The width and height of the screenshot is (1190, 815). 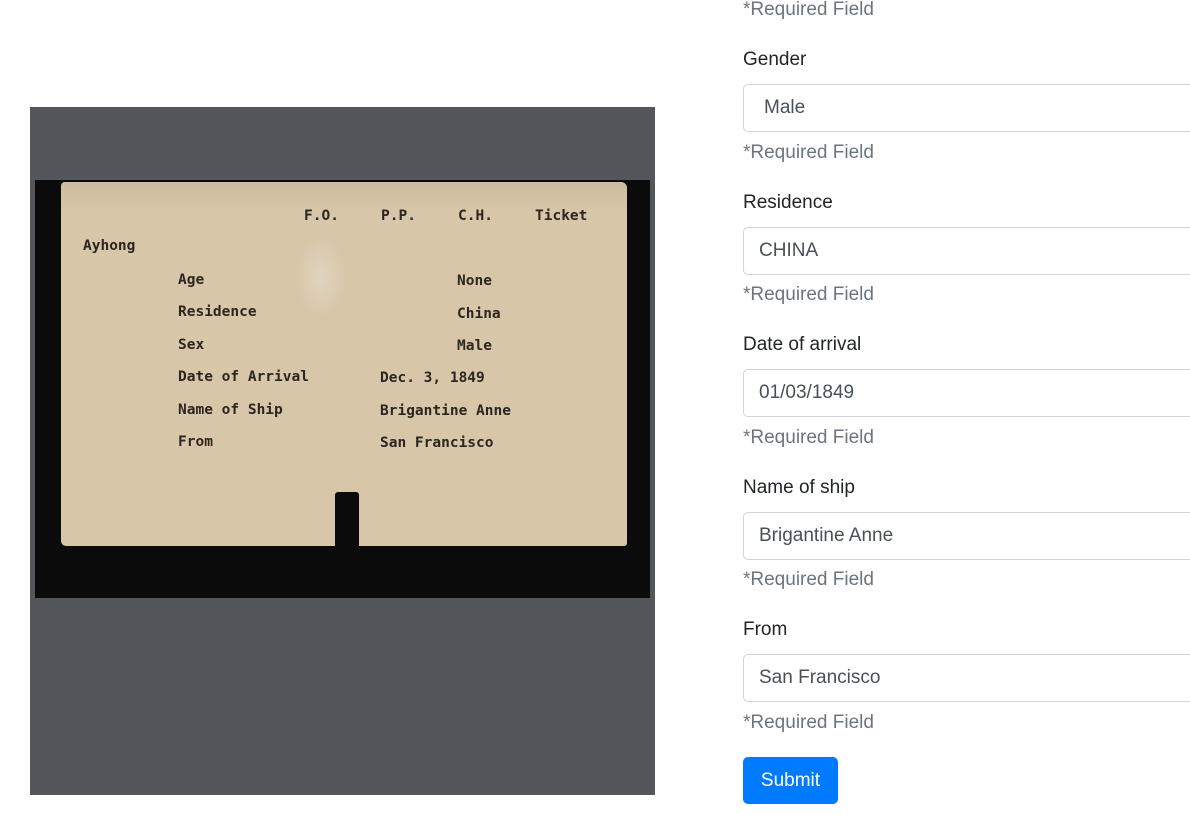 I want to click on name-of-ship-label: Name of ship, so click(x=799, y=487).